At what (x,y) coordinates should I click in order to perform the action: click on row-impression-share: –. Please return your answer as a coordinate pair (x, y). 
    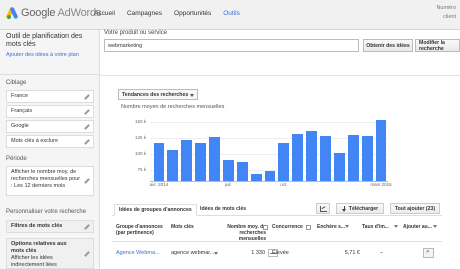
    Looking at the image, I should click on (382, 253).